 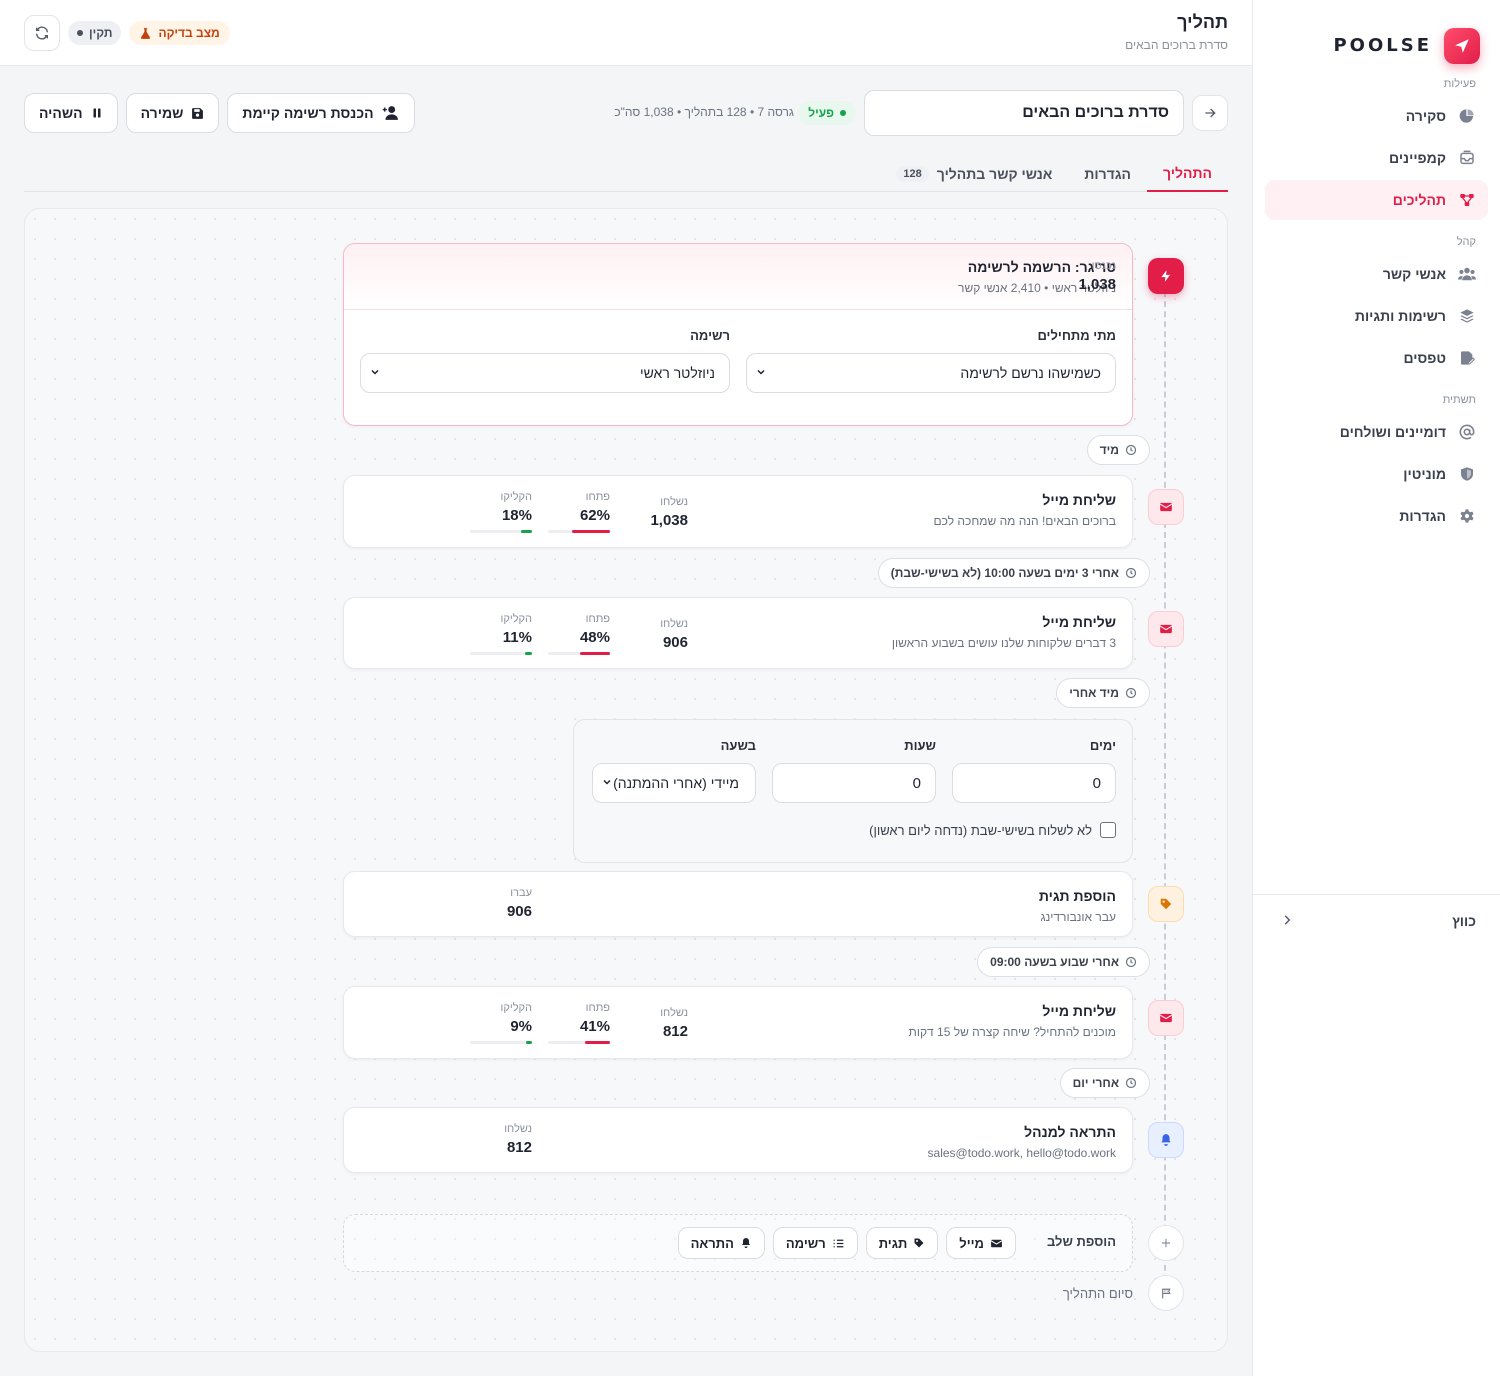 I want to click on open-stat: פתחו 62%, so click(x=579, y=512).